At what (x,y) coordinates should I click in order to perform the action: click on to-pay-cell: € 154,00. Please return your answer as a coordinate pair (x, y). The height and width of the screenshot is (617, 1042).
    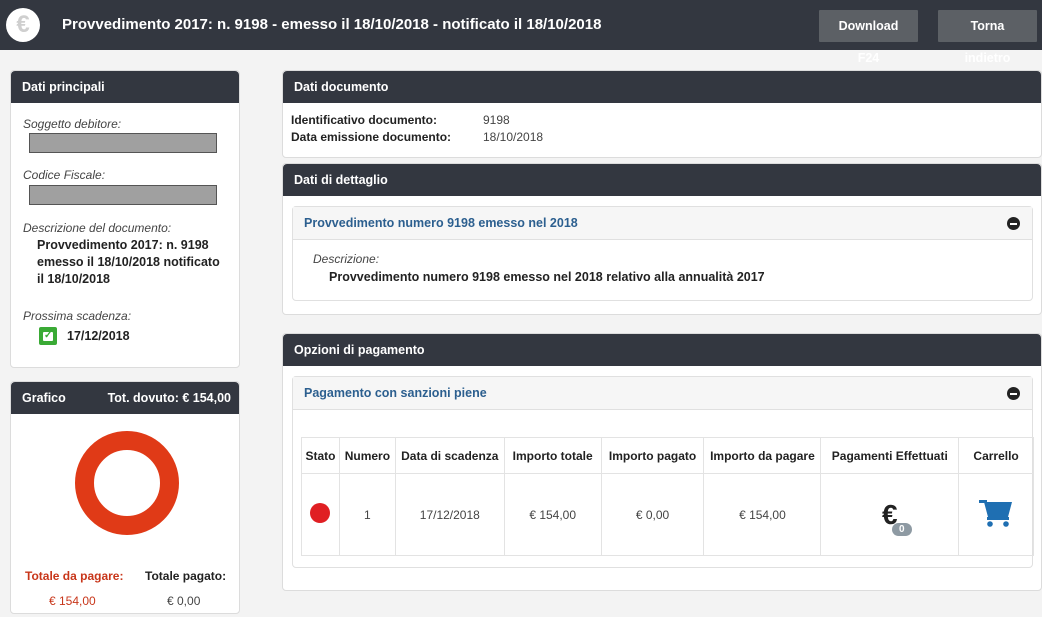
    Looking at the image, I should click on (762, 514).